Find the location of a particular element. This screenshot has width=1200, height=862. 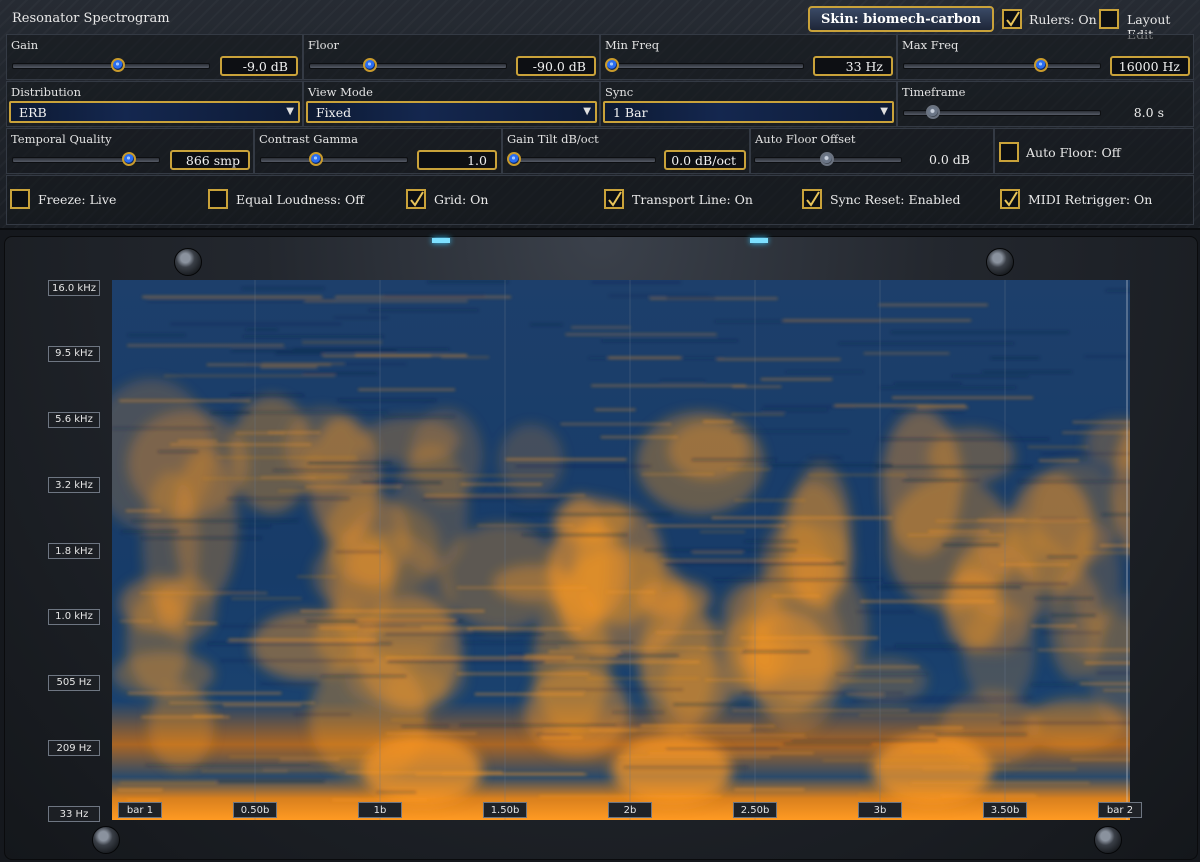

timeframe-slider-handle is located at coordinates (933, 112).